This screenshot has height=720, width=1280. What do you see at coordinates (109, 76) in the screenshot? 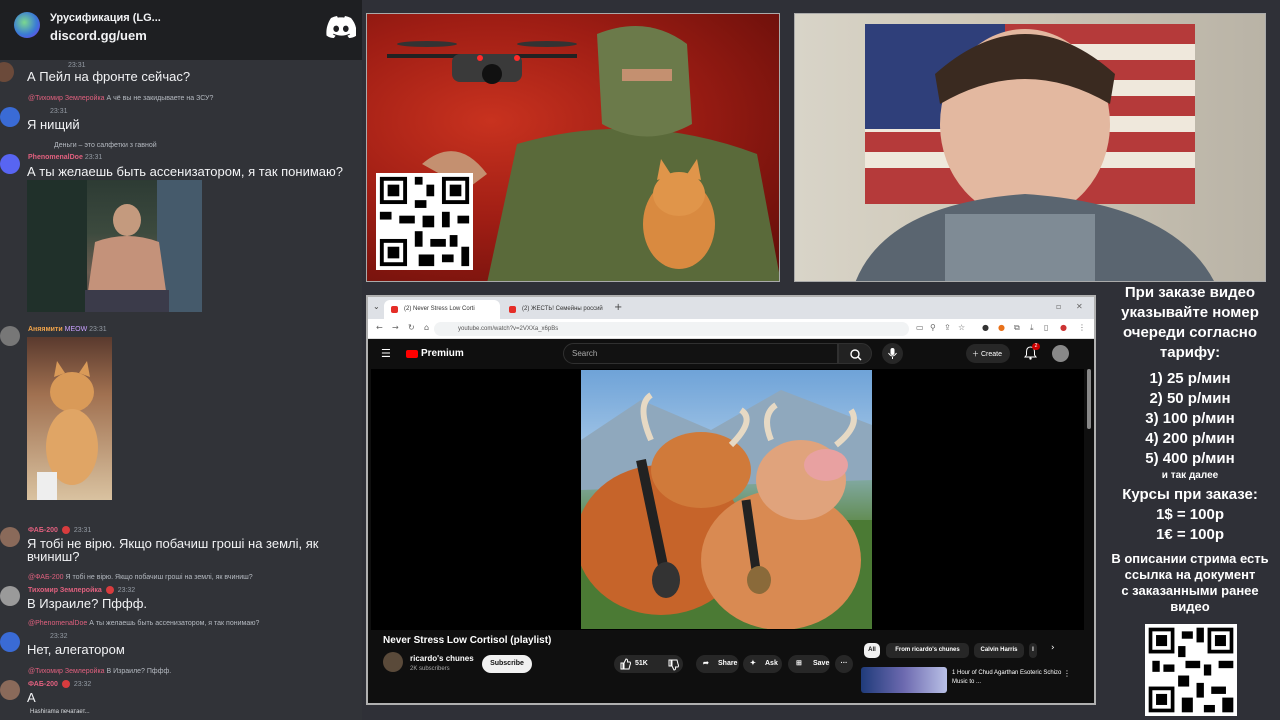
I see `message-text: А Пейл на фронте сейчас?` at bounding box center [109, 76].